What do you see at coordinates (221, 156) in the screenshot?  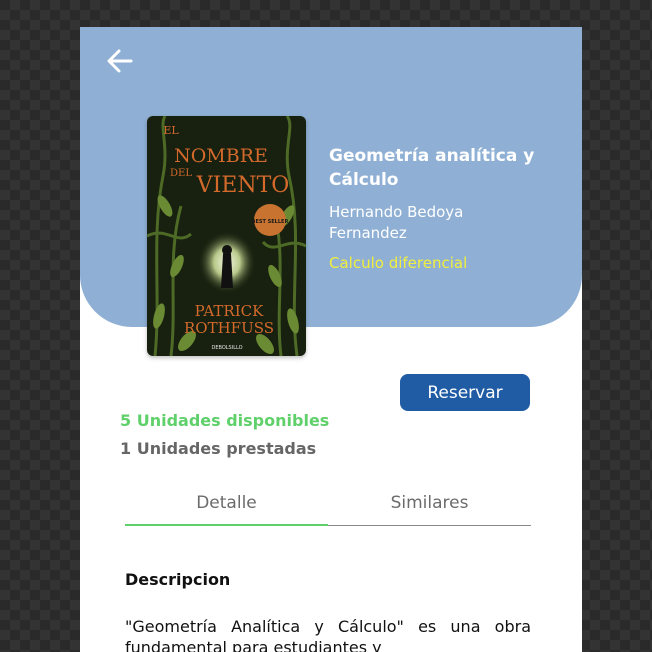 I see `cover-title-line2: NOMBRE` at bounding box center [221, 156].